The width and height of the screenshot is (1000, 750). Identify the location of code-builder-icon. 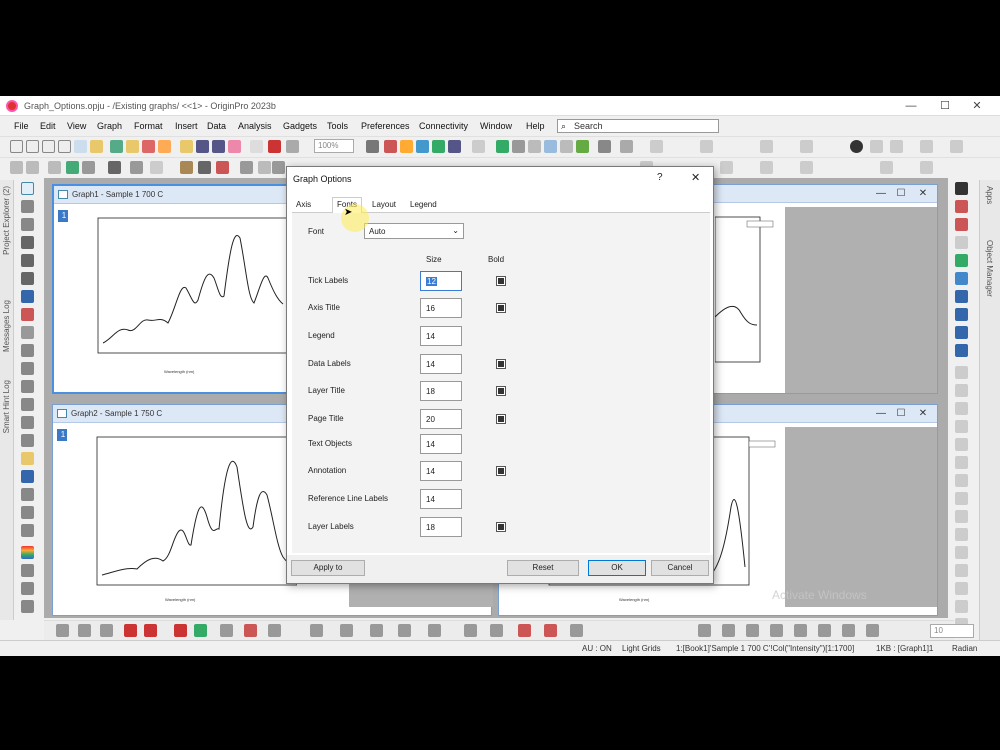
(438, 146).